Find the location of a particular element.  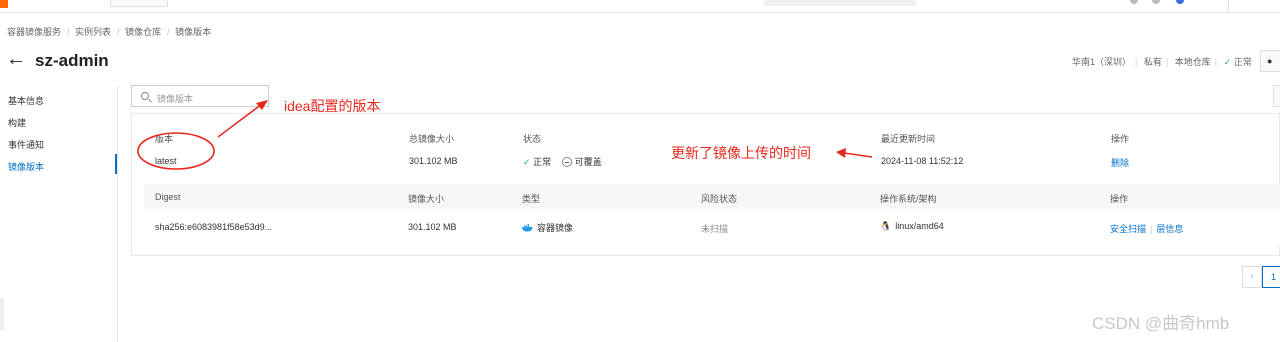

col-header-type: 类型 is located at coordinates (531, 199).